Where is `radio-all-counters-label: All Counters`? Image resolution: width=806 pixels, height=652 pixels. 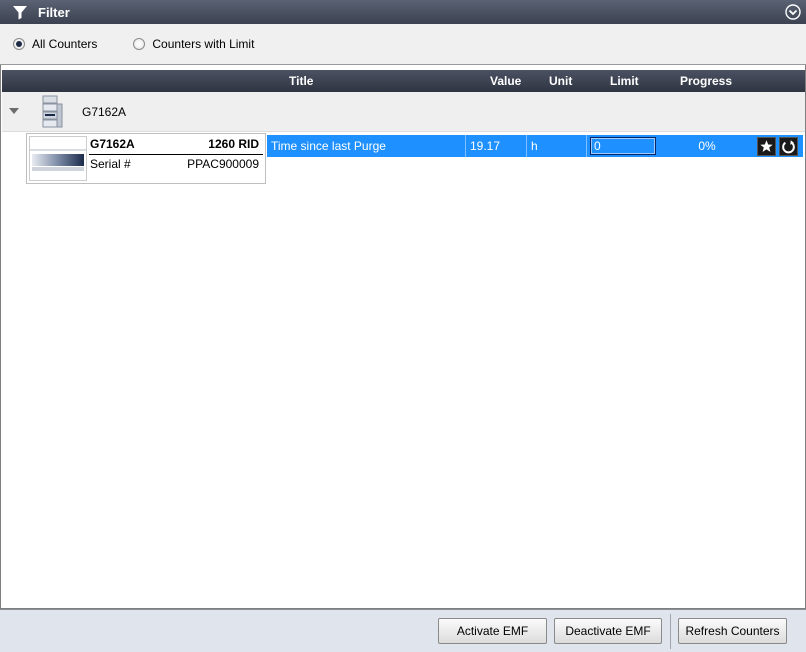 radio-all-counters-label: All Counters is located at coordinates (65, 44).